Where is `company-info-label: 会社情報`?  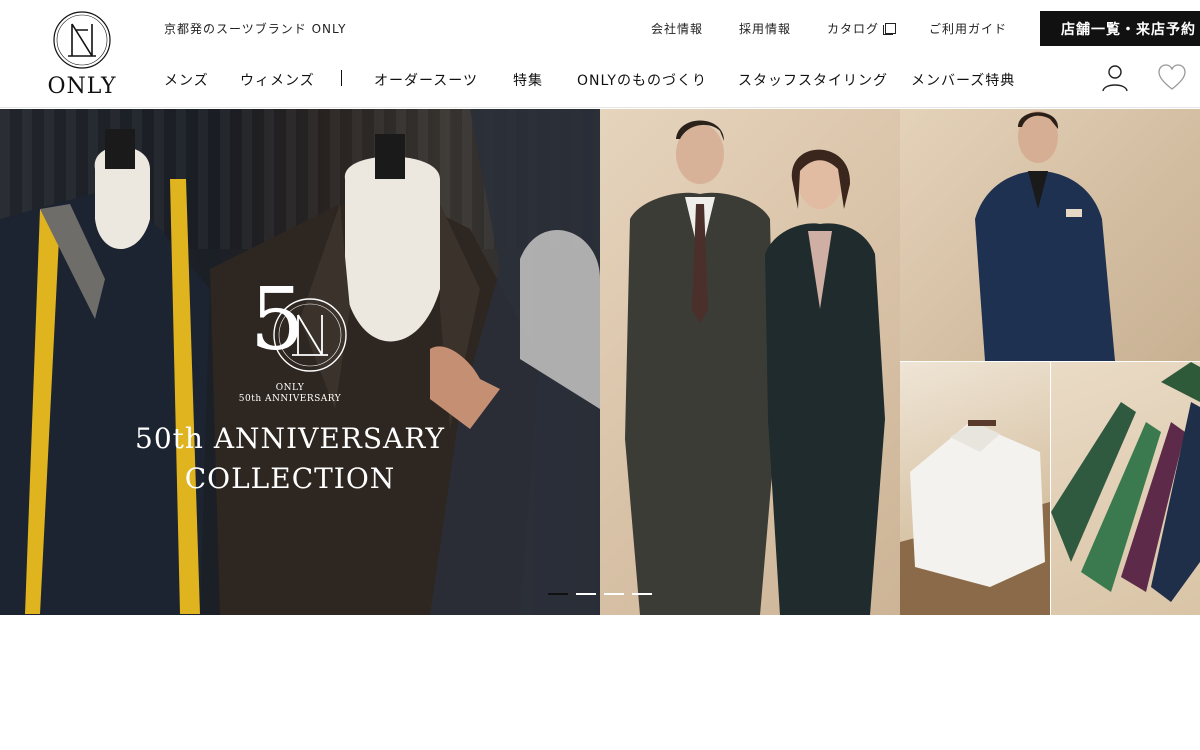
company-info-label: 会社情報 is located at coordinates (677, 29).